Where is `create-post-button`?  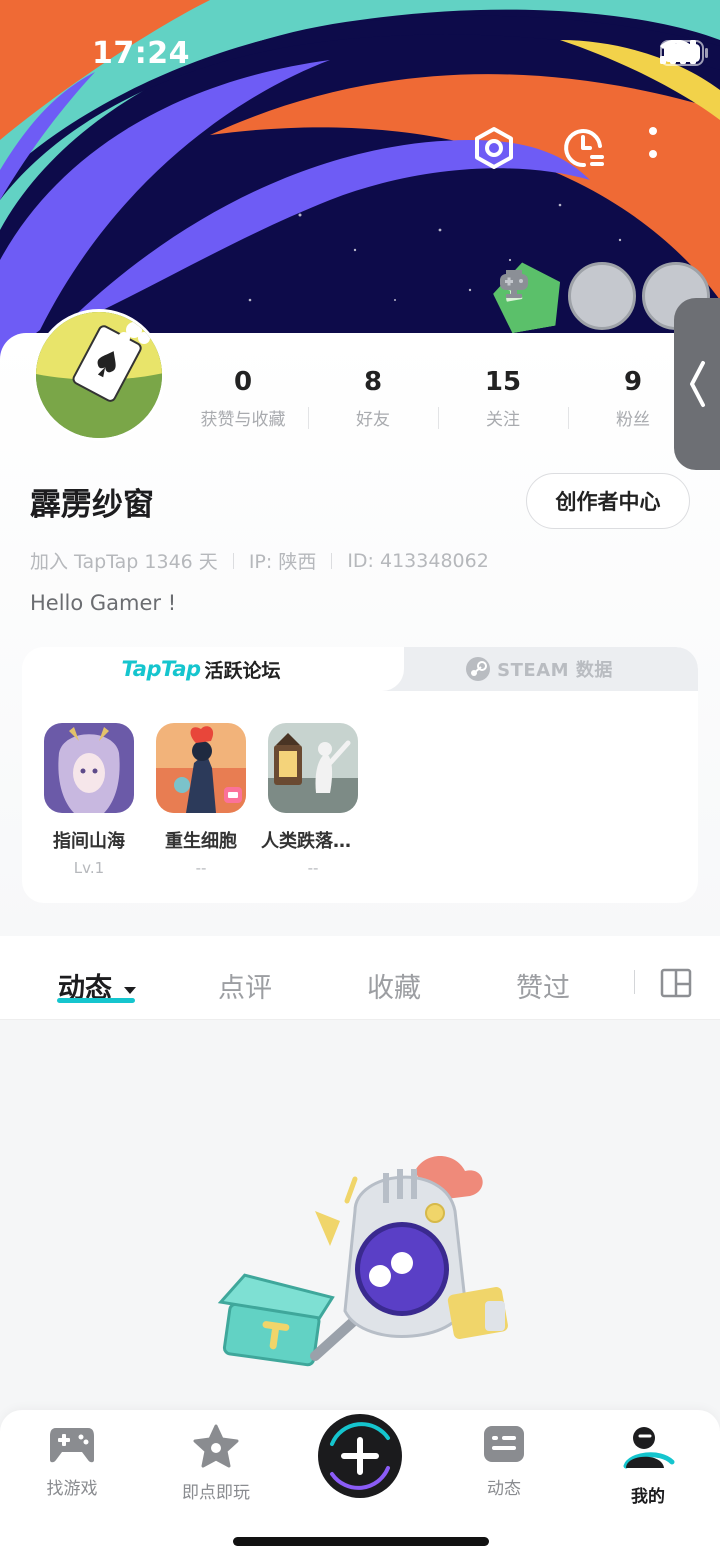
create-post-button is located at coordinates (360, 1456).